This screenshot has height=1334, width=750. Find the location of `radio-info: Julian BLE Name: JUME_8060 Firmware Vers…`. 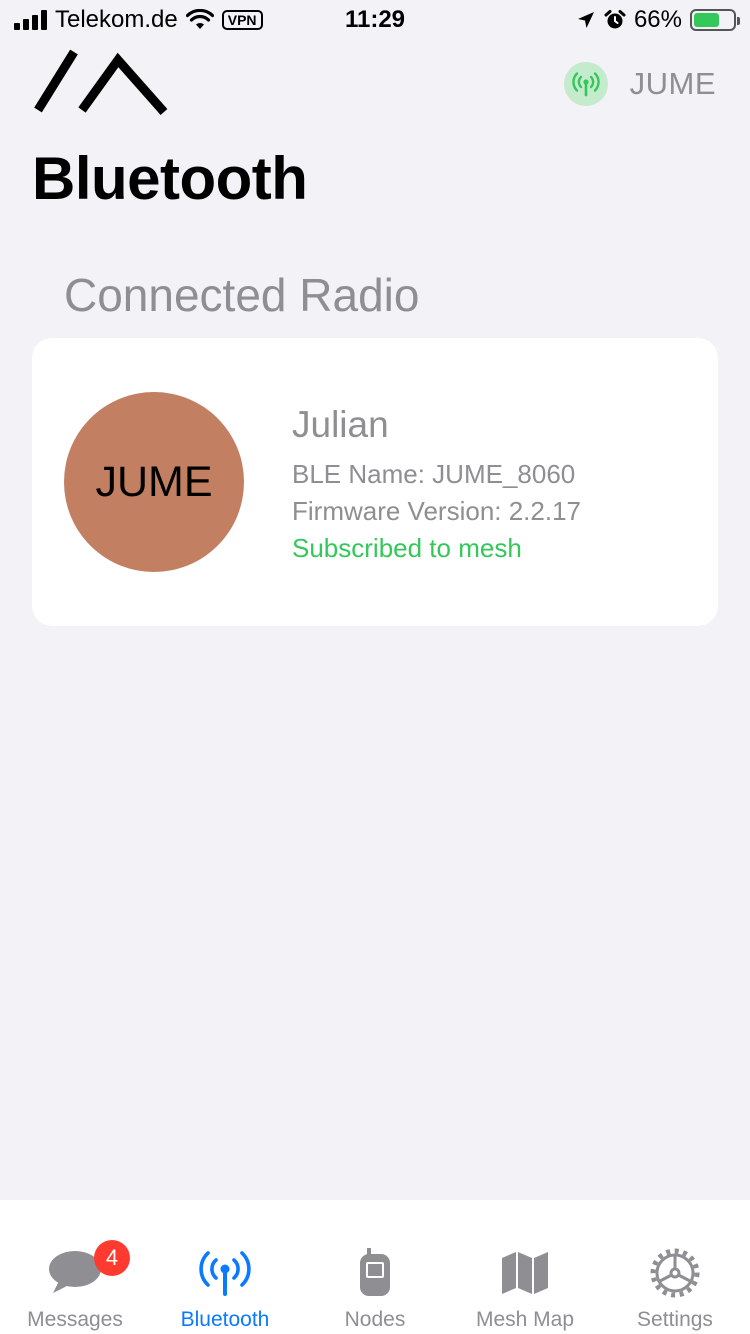

radio-info: Julian BLE Name: JUME_8060 Firmware Vers… is located at coordinates (436, 485).